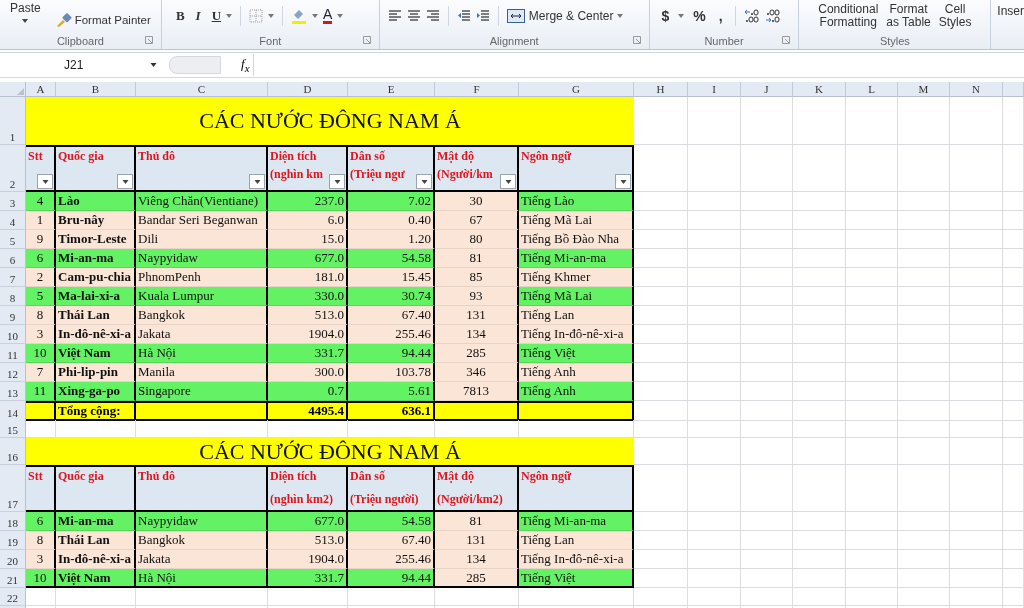  Describe the element at coordinates (13, 258) in the screenshot. I see `row-header: 6` at that location.